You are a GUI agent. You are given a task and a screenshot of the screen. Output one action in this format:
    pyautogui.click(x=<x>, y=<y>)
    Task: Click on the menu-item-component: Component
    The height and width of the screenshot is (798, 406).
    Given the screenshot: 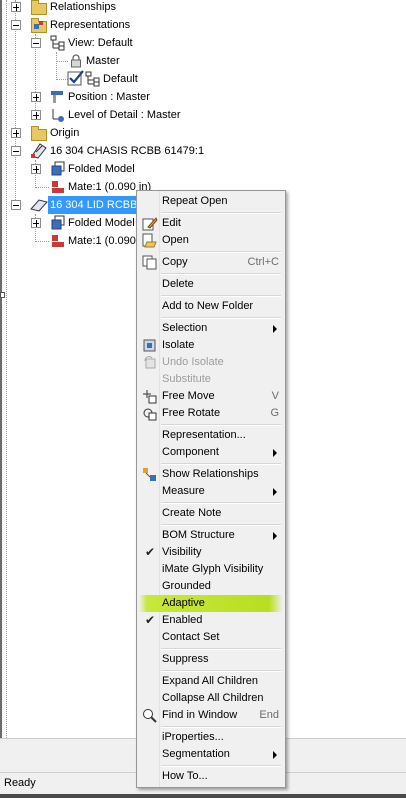 What is the action you would take?
    pyautogui.click(x=211, y=452)
    